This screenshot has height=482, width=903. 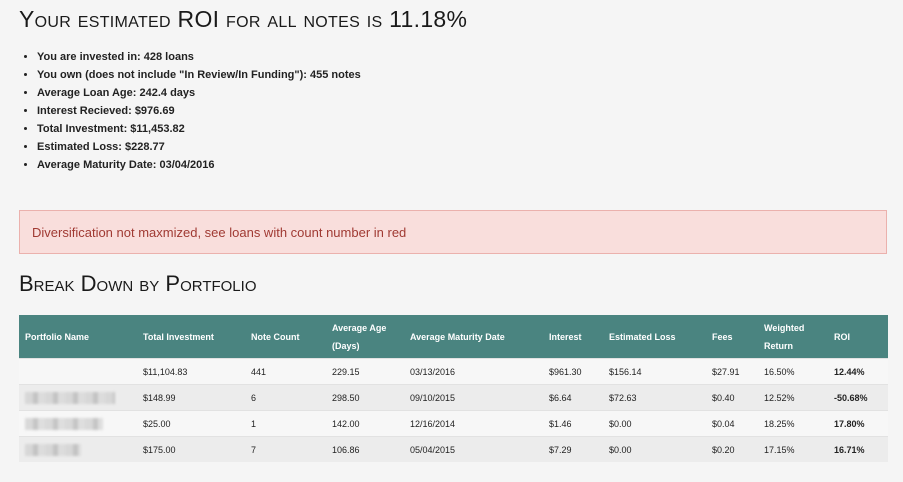 What do you see at coordinates (473, 337) in the screenshot?
I see `col-average-maturity: Average Maturity Date` at bounding box center [473, 337].